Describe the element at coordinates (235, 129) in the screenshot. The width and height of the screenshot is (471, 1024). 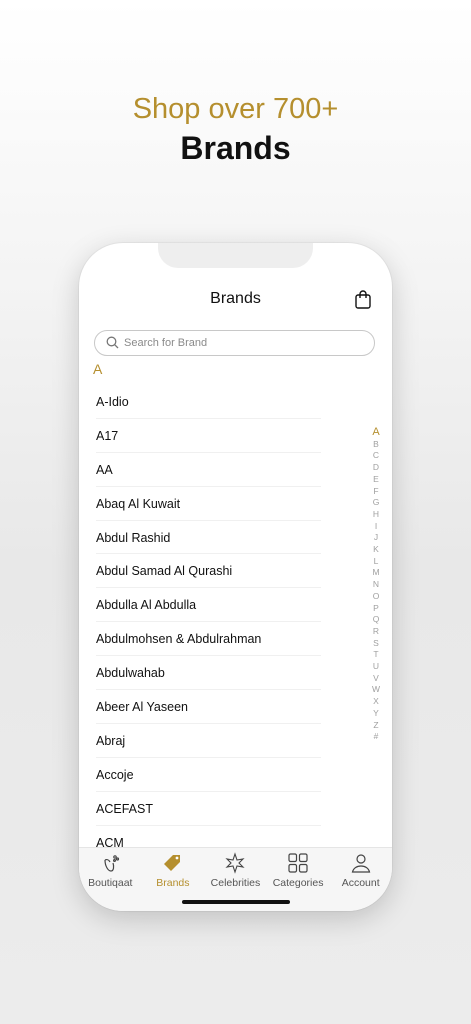
I see `promo-headline: Shop over 700+ Brands` at that location.